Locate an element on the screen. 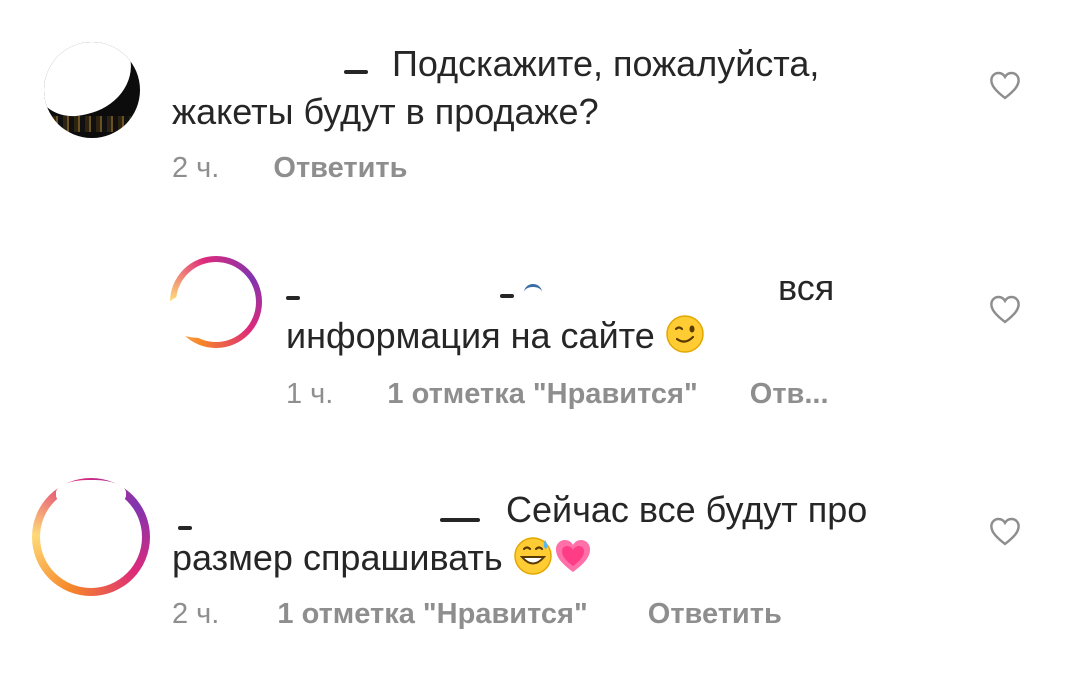 The image size is (1080, 675). comment-text-line1: Сейчас все будут про is located at coordinates (687, 509).